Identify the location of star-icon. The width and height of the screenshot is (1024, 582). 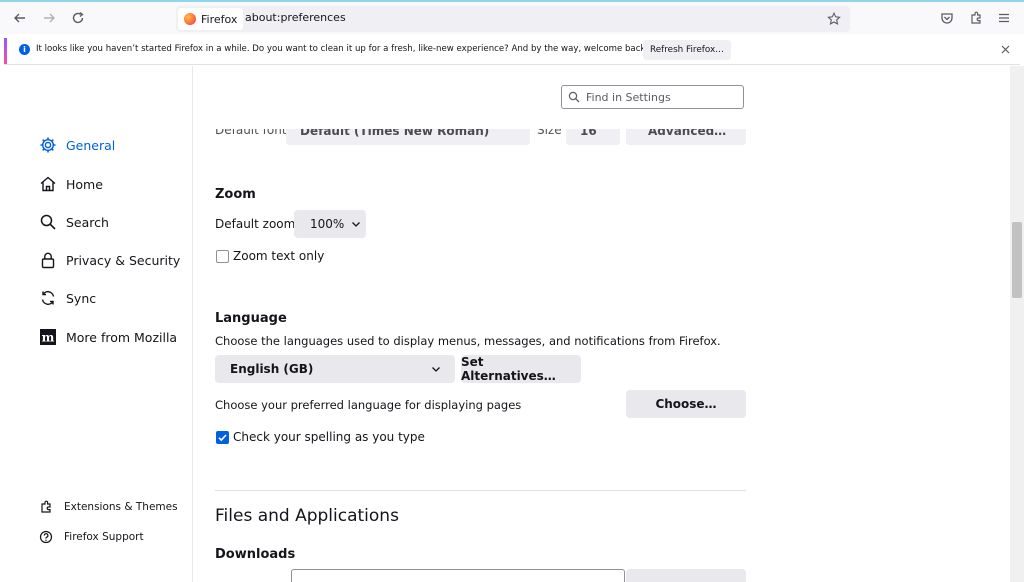
(834, 18).